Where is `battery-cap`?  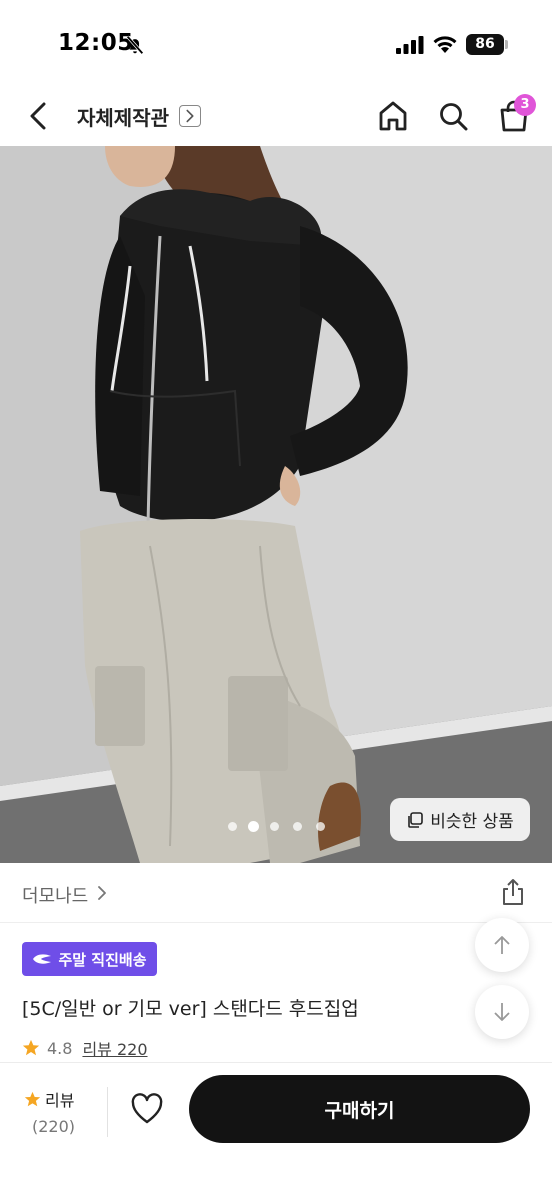
battery-cap is located at coordinates (506, 44).